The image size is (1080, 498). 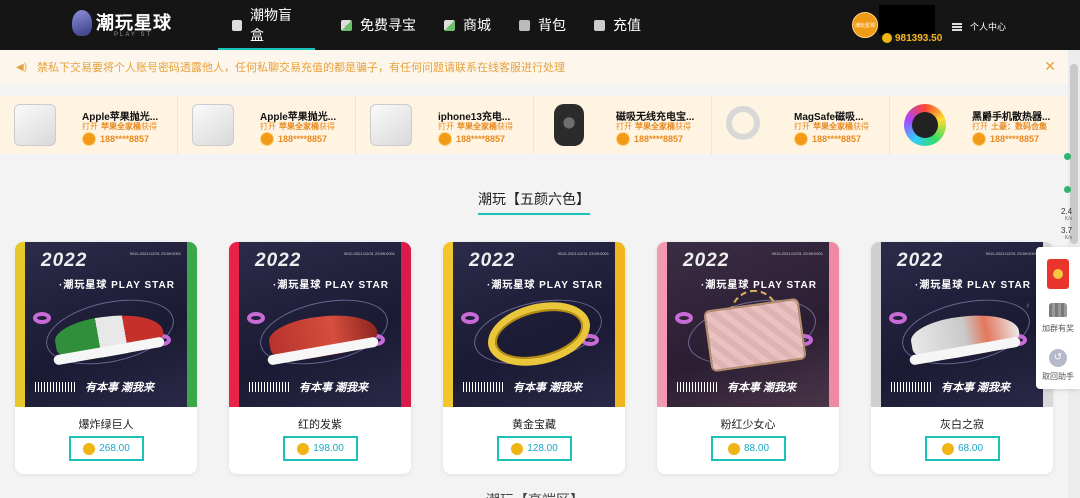 What do you see at coordinates (1050, 66) in the screenshot?
I see `close-icon: ✕` at bounding box center [1050, 66].